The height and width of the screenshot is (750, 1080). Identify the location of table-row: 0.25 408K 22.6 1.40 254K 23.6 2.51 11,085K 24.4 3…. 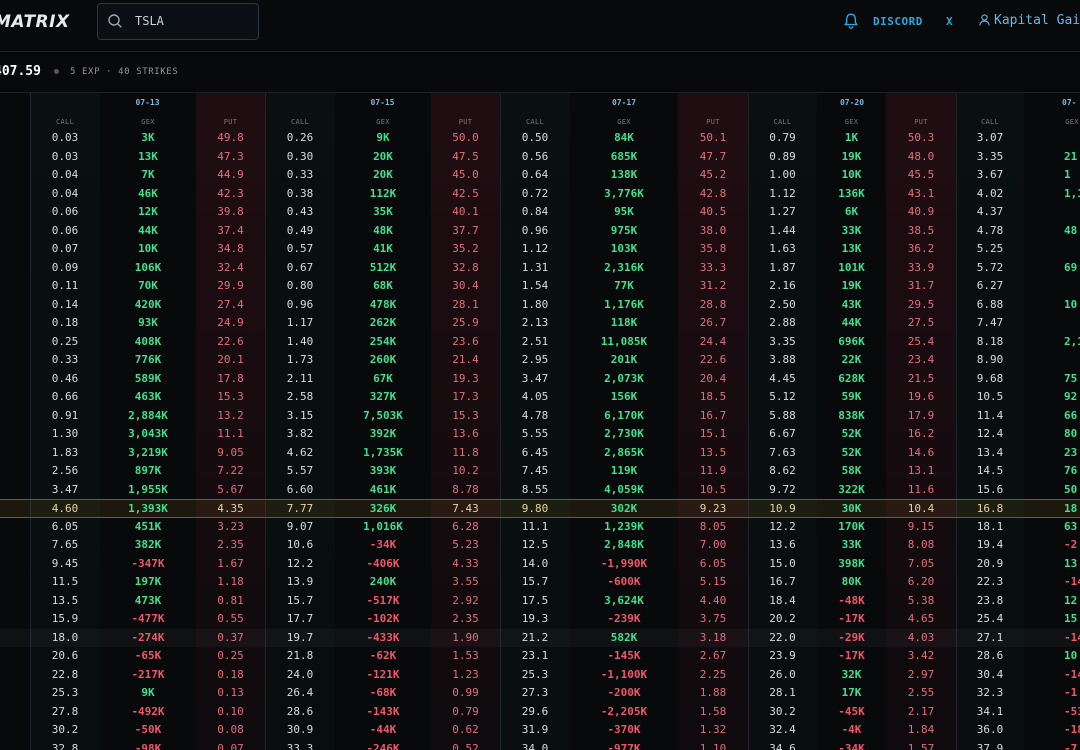
(540, 342).